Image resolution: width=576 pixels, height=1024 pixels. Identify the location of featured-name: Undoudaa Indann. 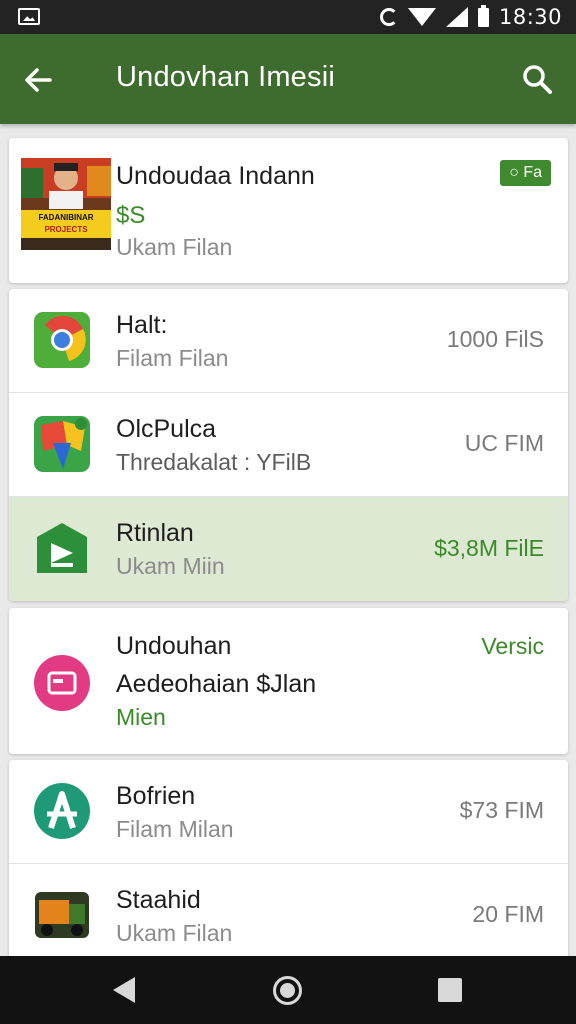
(215, 176).